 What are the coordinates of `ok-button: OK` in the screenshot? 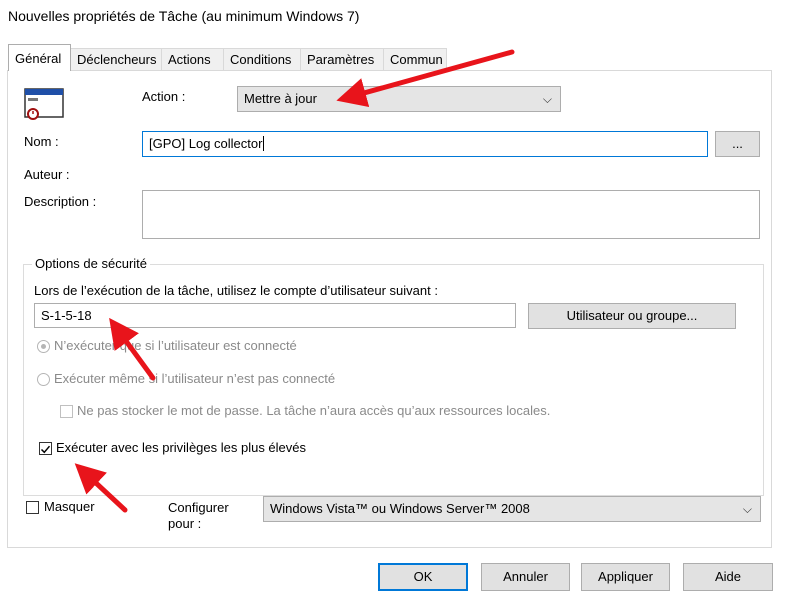 It's located at (423, 577).